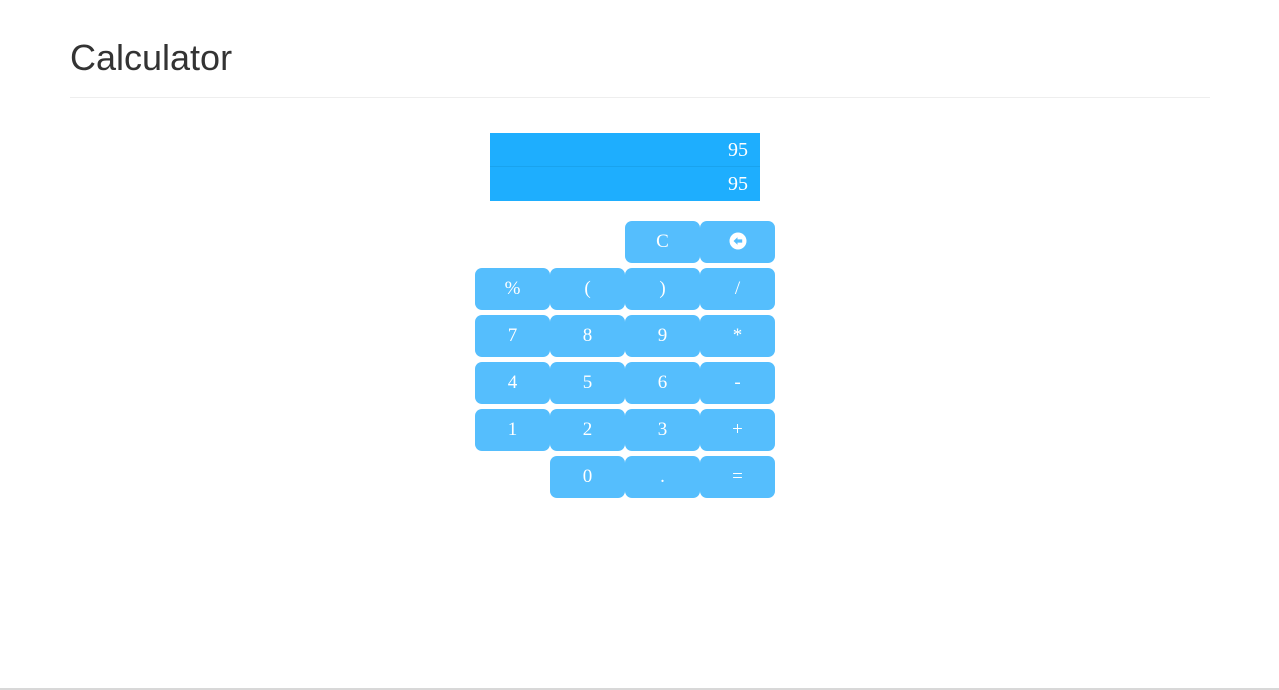  I want to click on key-row: C, so click(625, 244).